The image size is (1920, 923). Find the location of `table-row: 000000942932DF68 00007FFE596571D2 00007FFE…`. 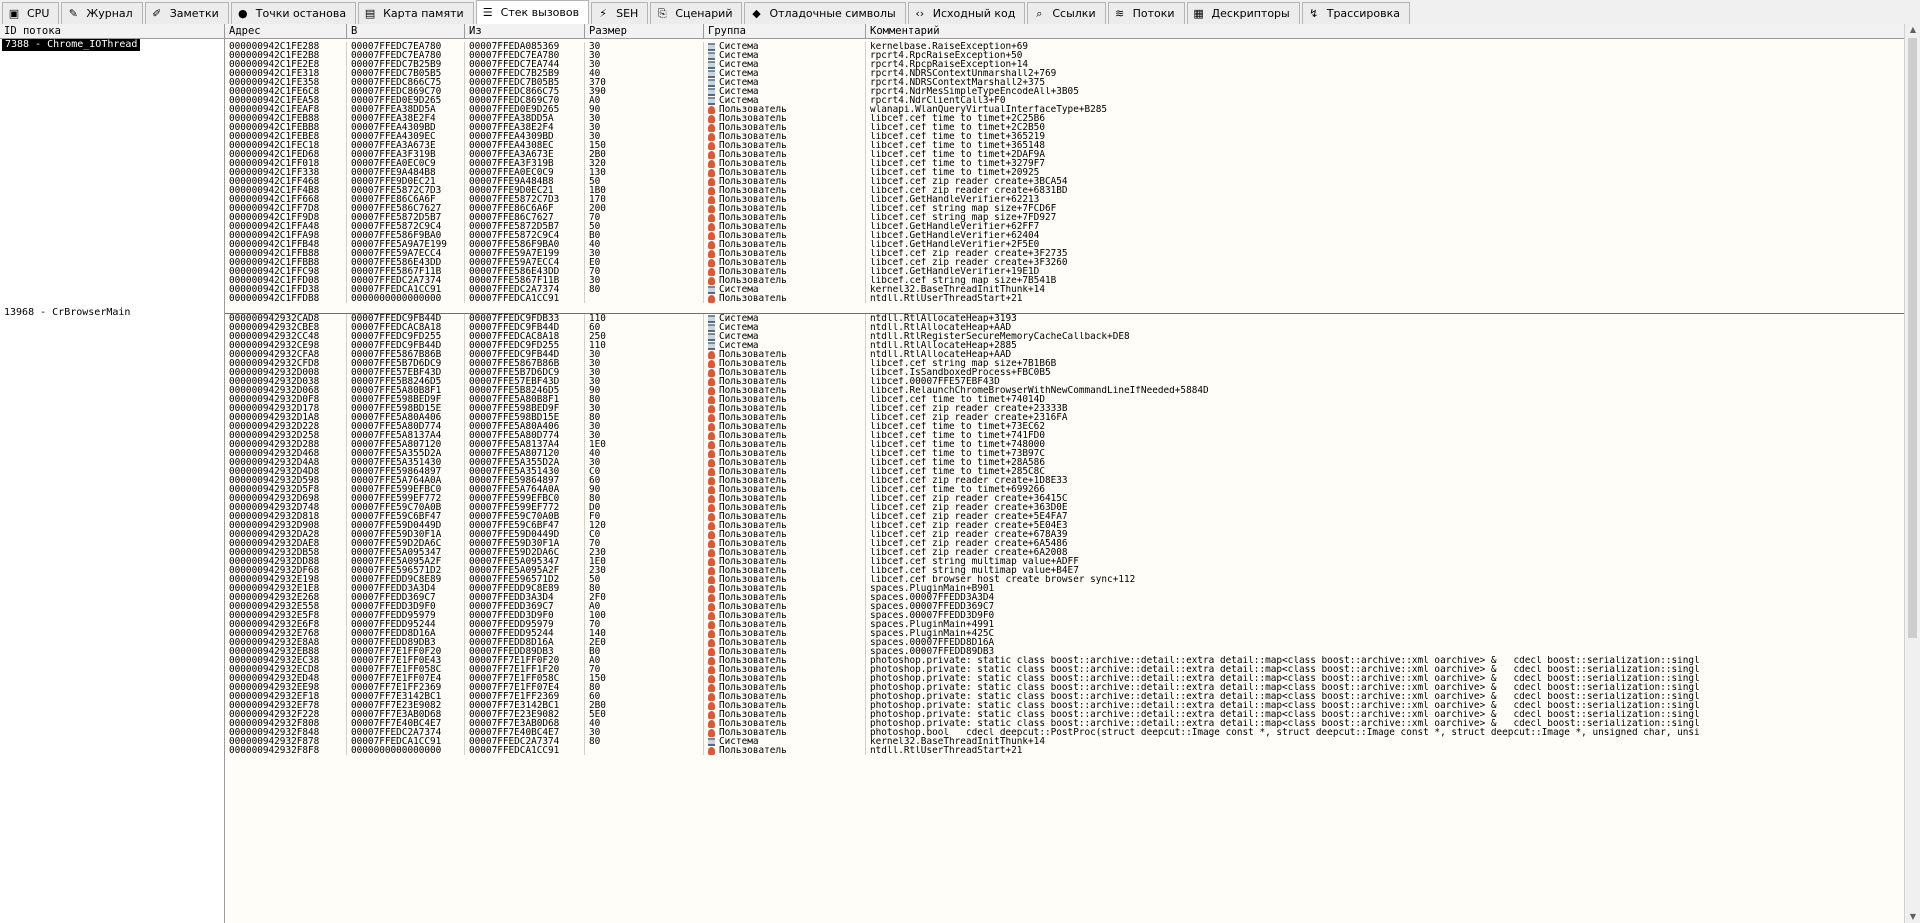

table-row: 000000942932DF68 00007FFE596571D2 00007FFE… is located at coordinates (1064, 570).